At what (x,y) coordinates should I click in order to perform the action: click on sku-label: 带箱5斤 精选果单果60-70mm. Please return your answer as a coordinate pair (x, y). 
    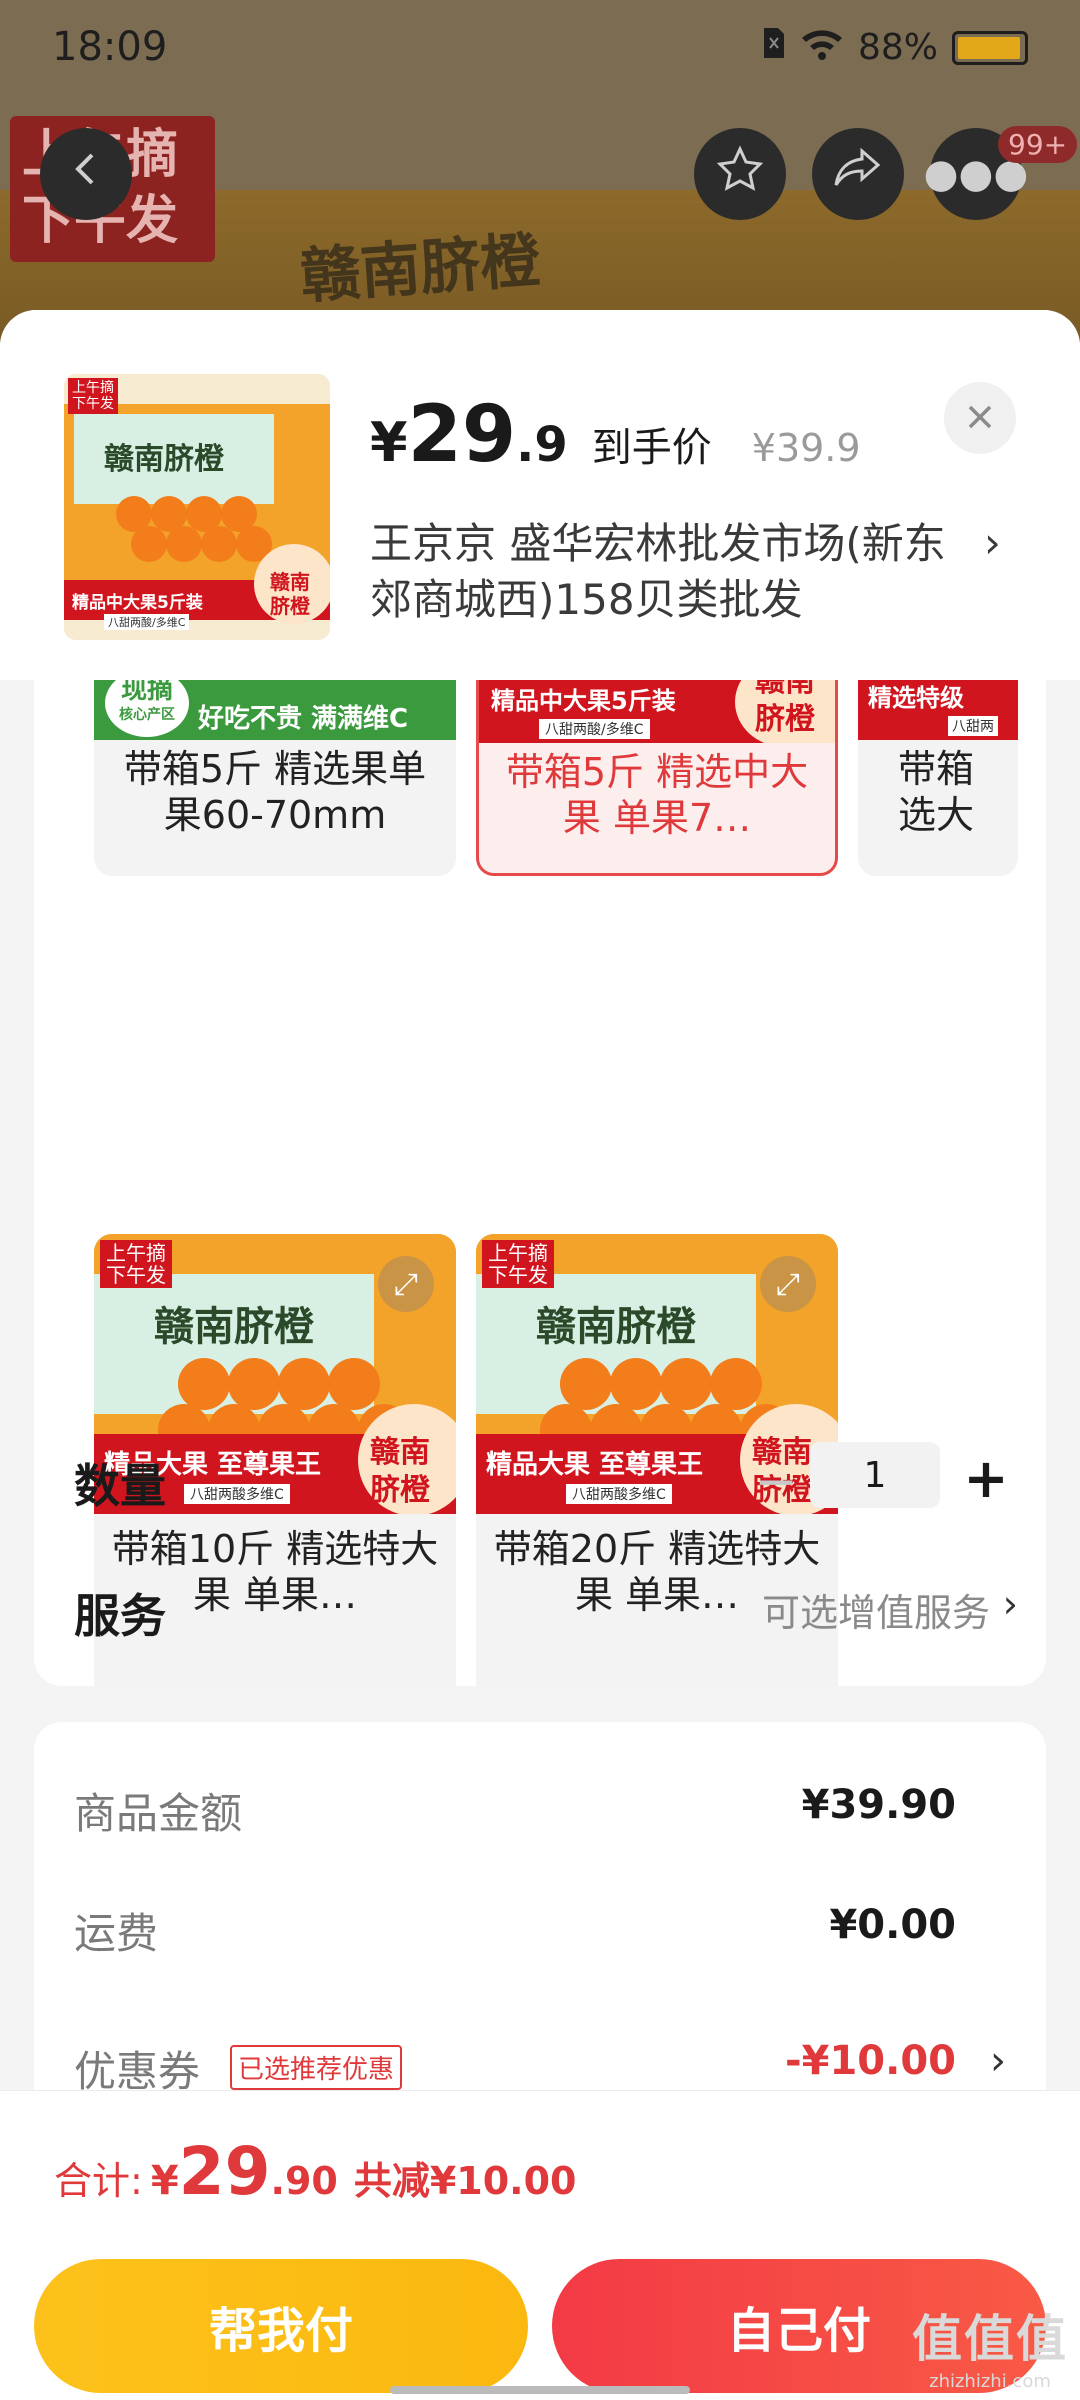
    Looking at the image, I should click on (275, 792).